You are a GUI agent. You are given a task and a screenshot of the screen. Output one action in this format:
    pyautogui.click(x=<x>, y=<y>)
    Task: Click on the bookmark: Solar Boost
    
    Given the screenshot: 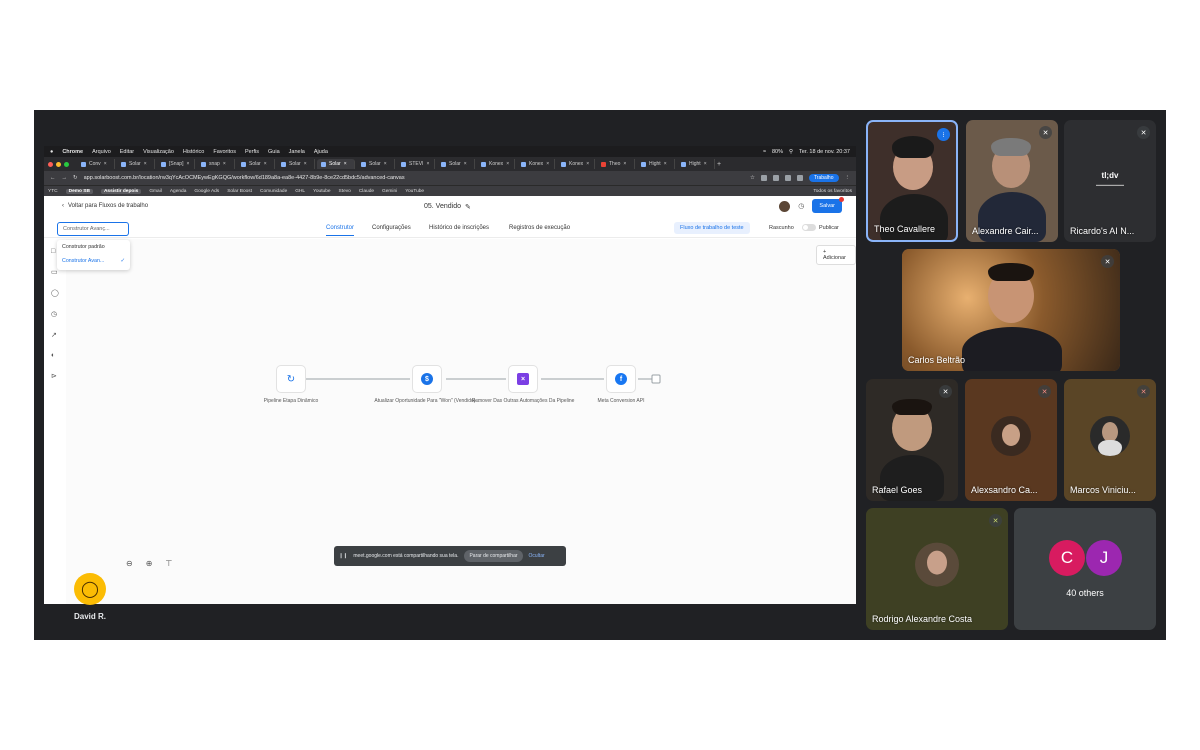 What is the action you would take?
    pyautogui.click(x=239, y=191)
    